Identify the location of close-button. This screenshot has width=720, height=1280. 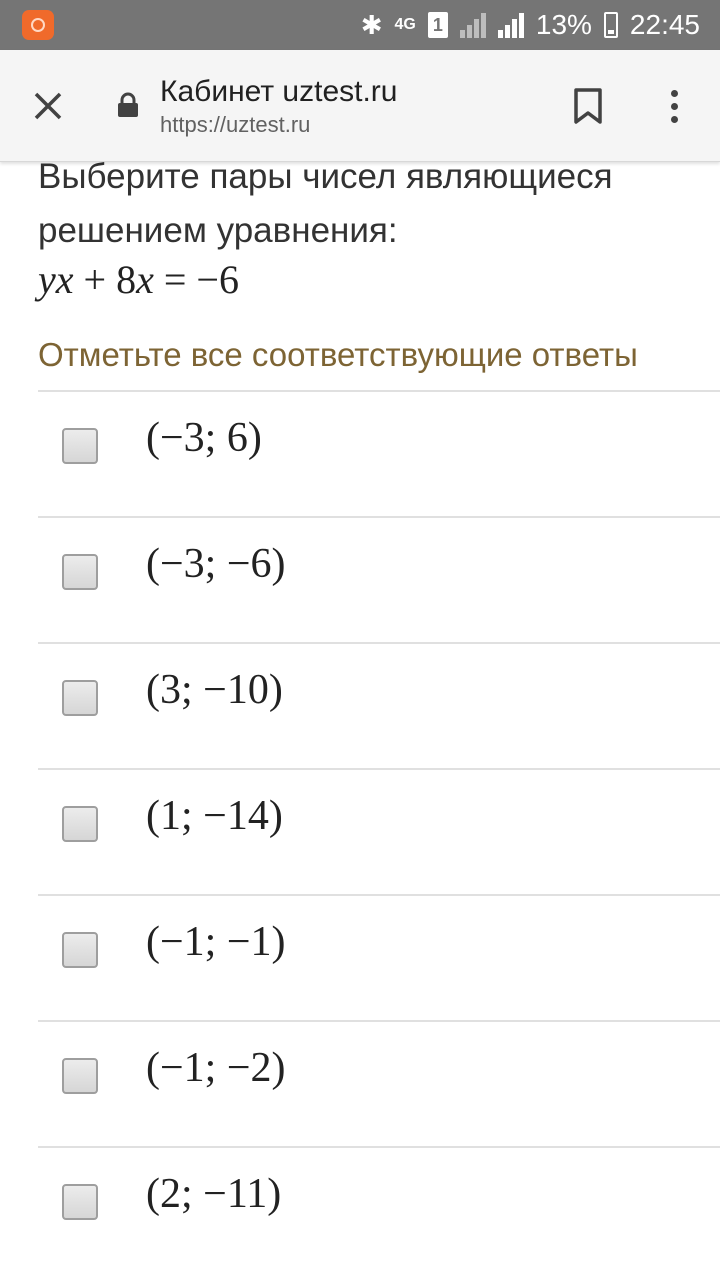
(48, 106).